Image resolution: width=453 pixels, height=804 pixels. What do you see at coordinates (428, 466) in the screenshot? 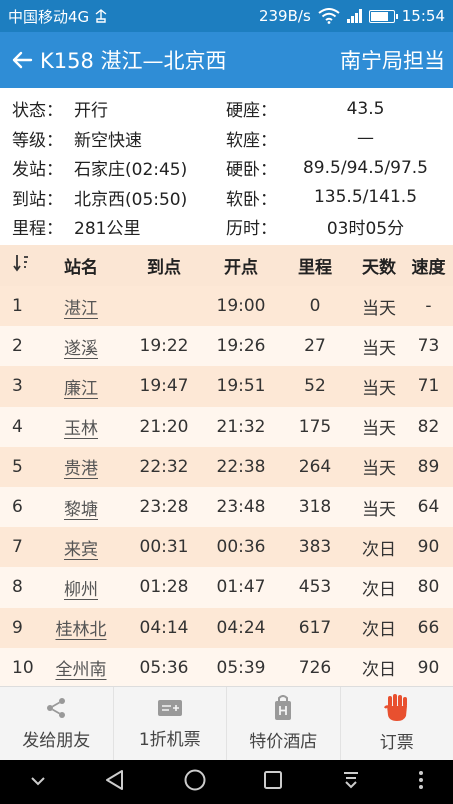
I see `speed-value: 89` at bounding box center [428, 466].